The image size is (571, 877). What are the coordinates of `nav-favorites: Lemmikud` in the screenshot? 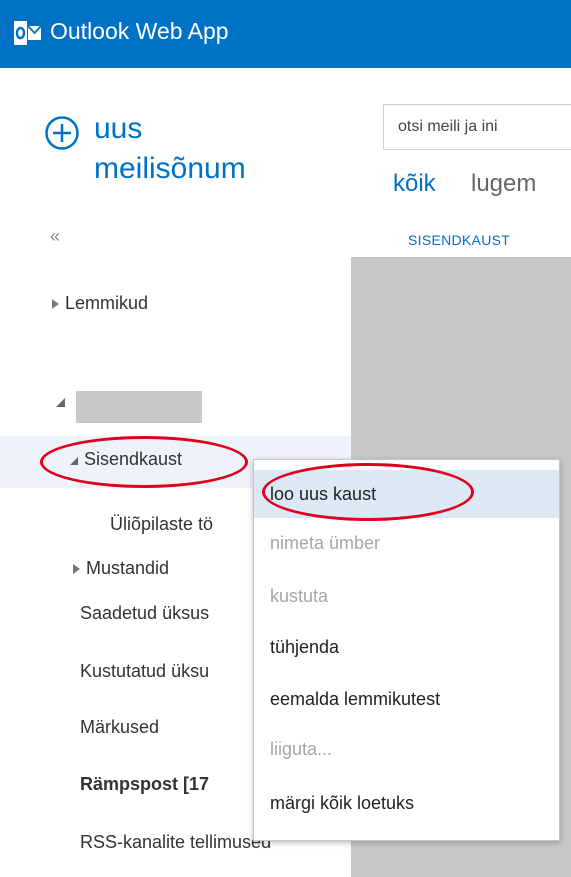 It's located at (100, 303).